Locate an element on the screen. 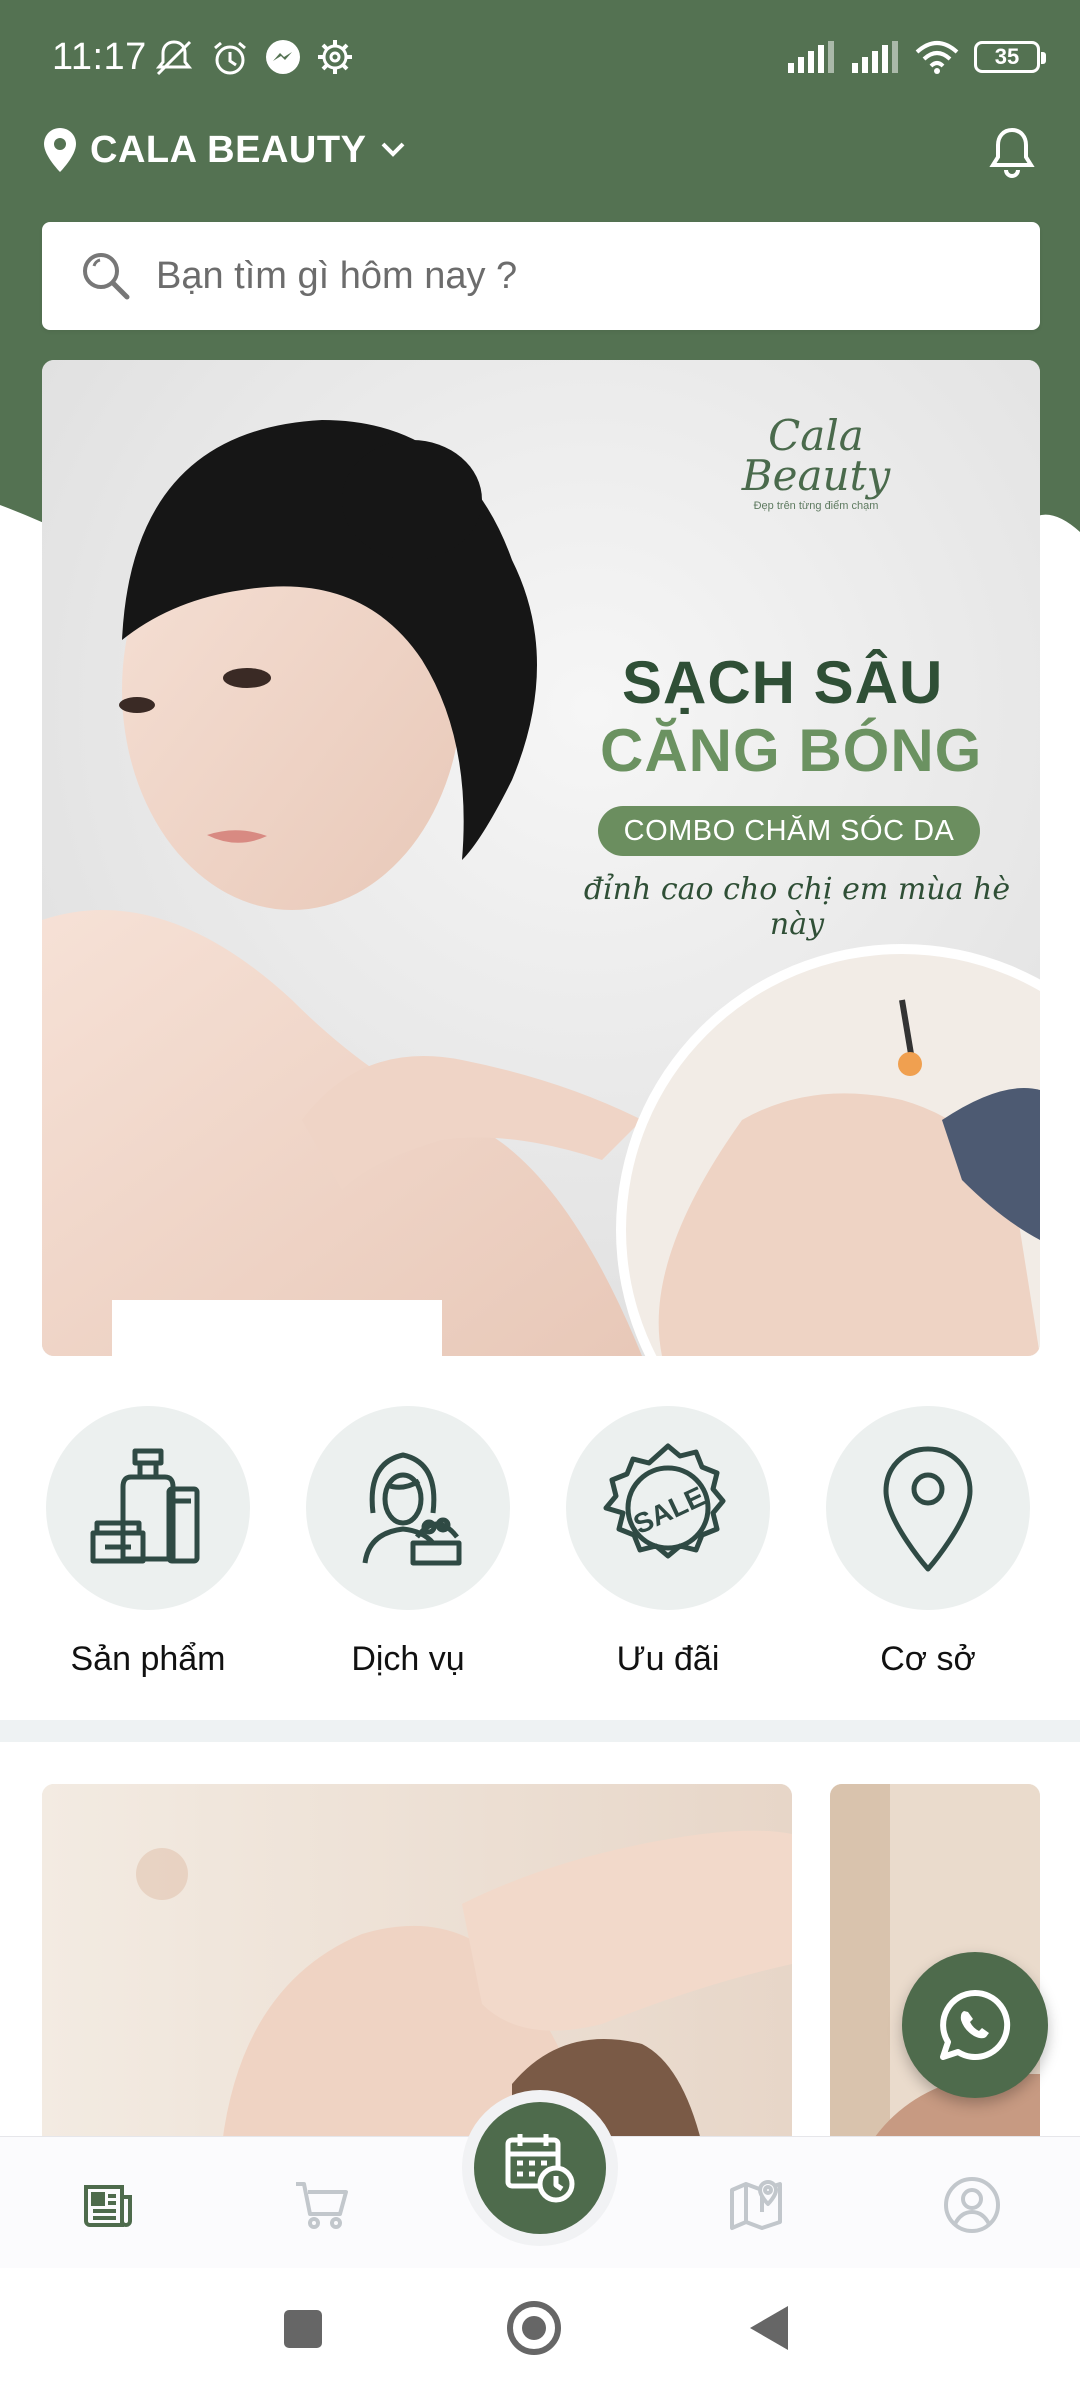  whatsapp-chat-button is located at coordinates (975, 2025).